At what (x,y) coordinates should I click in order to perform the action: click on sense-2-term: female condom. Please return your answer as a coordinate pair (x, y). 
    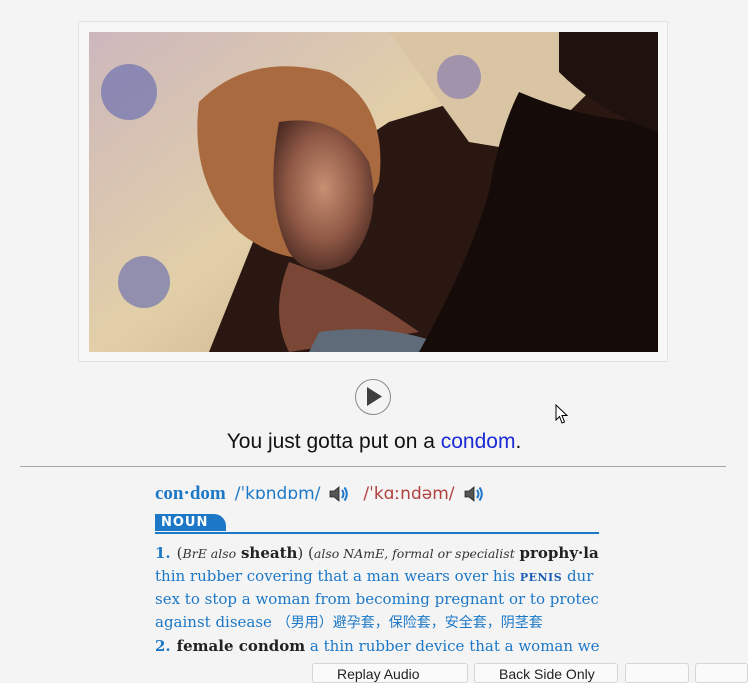
    Looking at the image, I should click on (241, 646).